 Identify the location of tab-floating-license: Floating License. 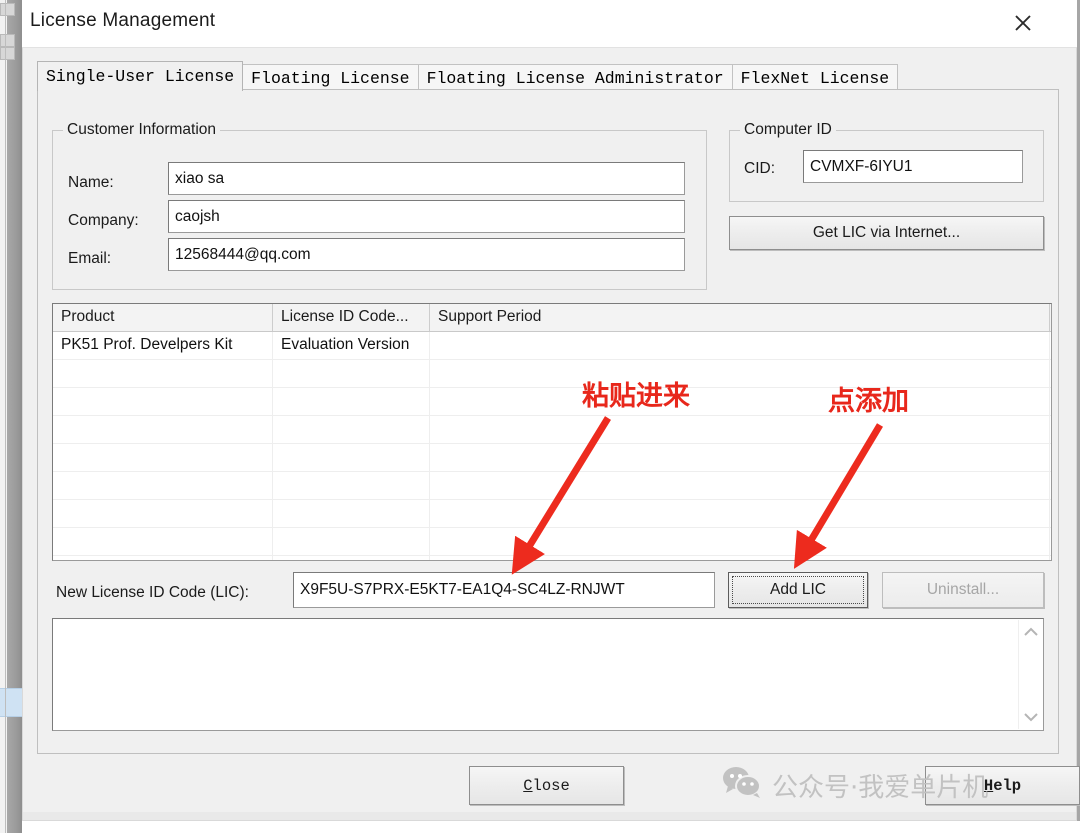
(330, 77).